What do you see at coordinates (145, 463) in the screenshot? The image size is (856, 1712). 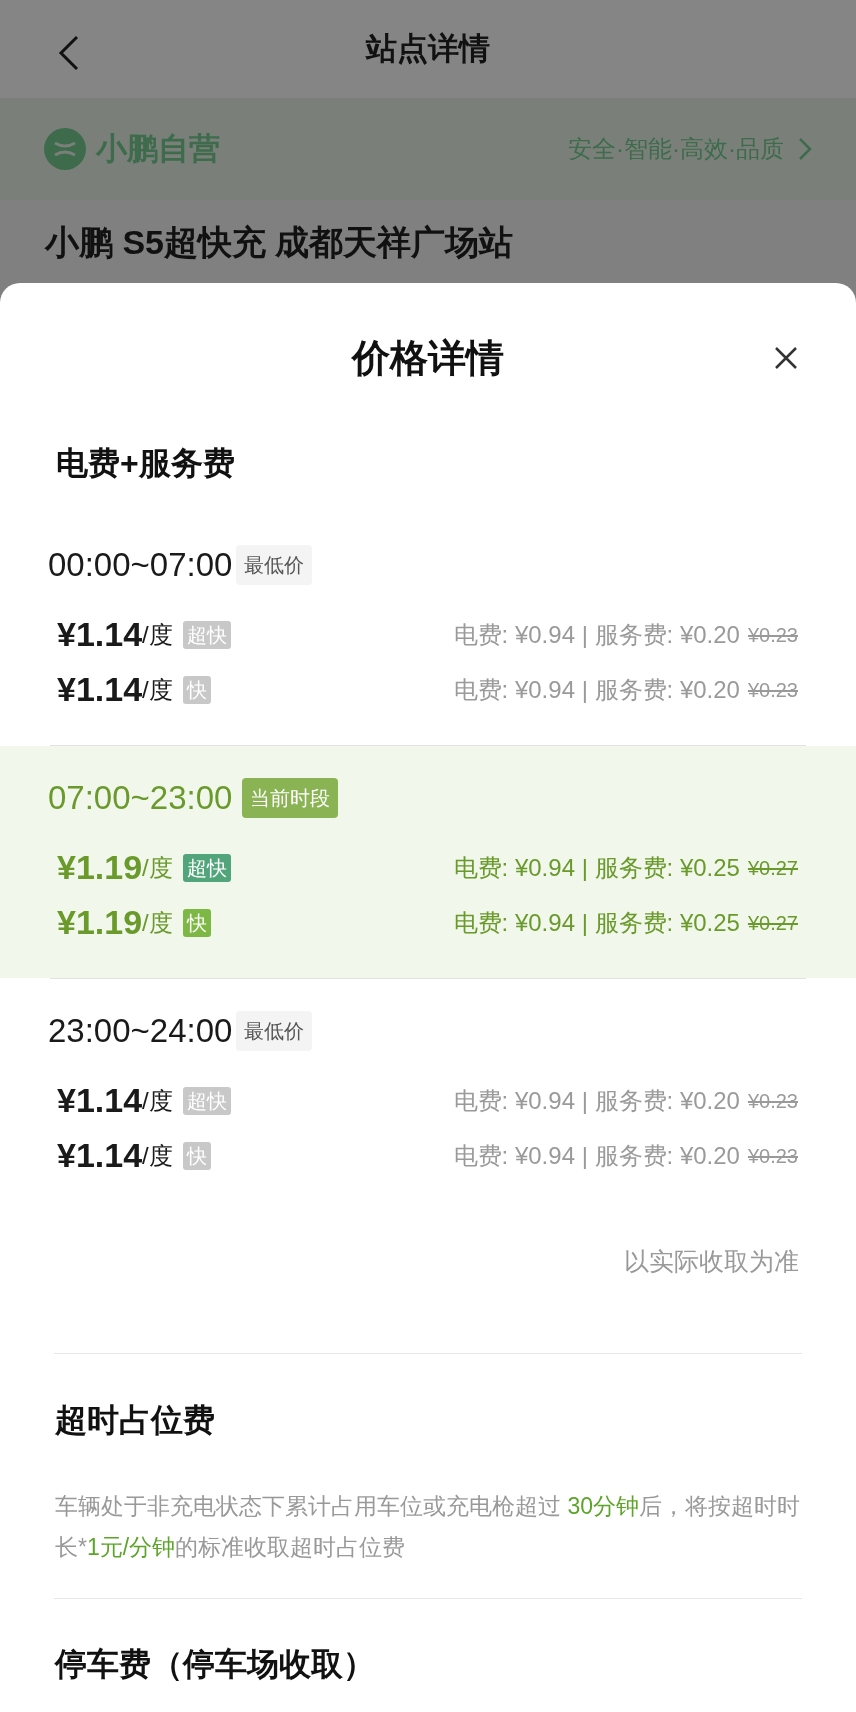 I see `section-title: 电费+服务费` at bounding box center [145, 463].